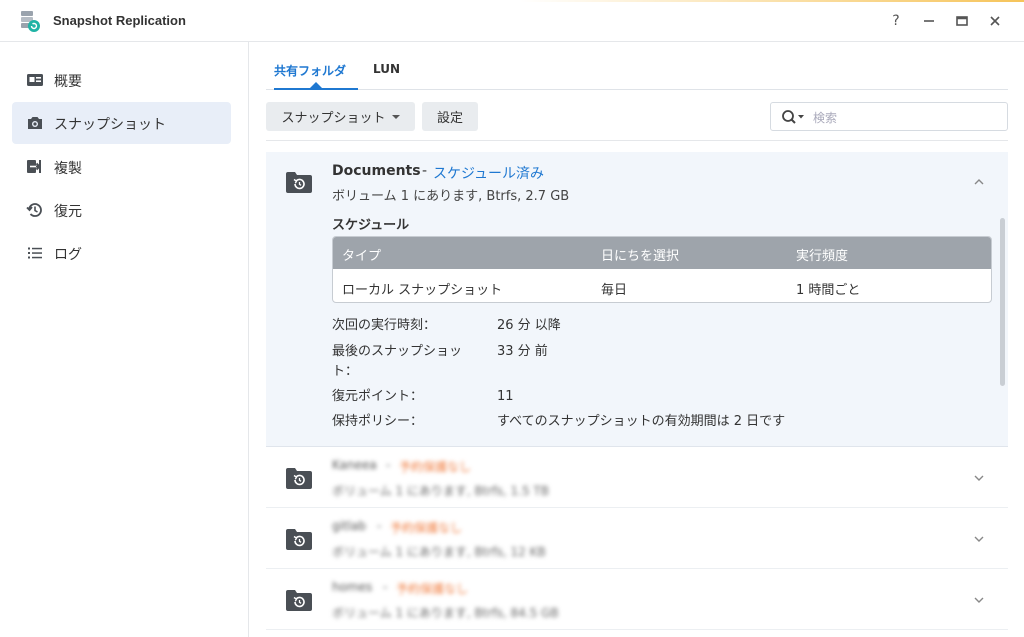 This screenshot has height=637, width=1024. What do you see at coordinates (489, 174) in the screenshot?
I see `folder-status: スケジュール済み` at bounding box center [489, 174].